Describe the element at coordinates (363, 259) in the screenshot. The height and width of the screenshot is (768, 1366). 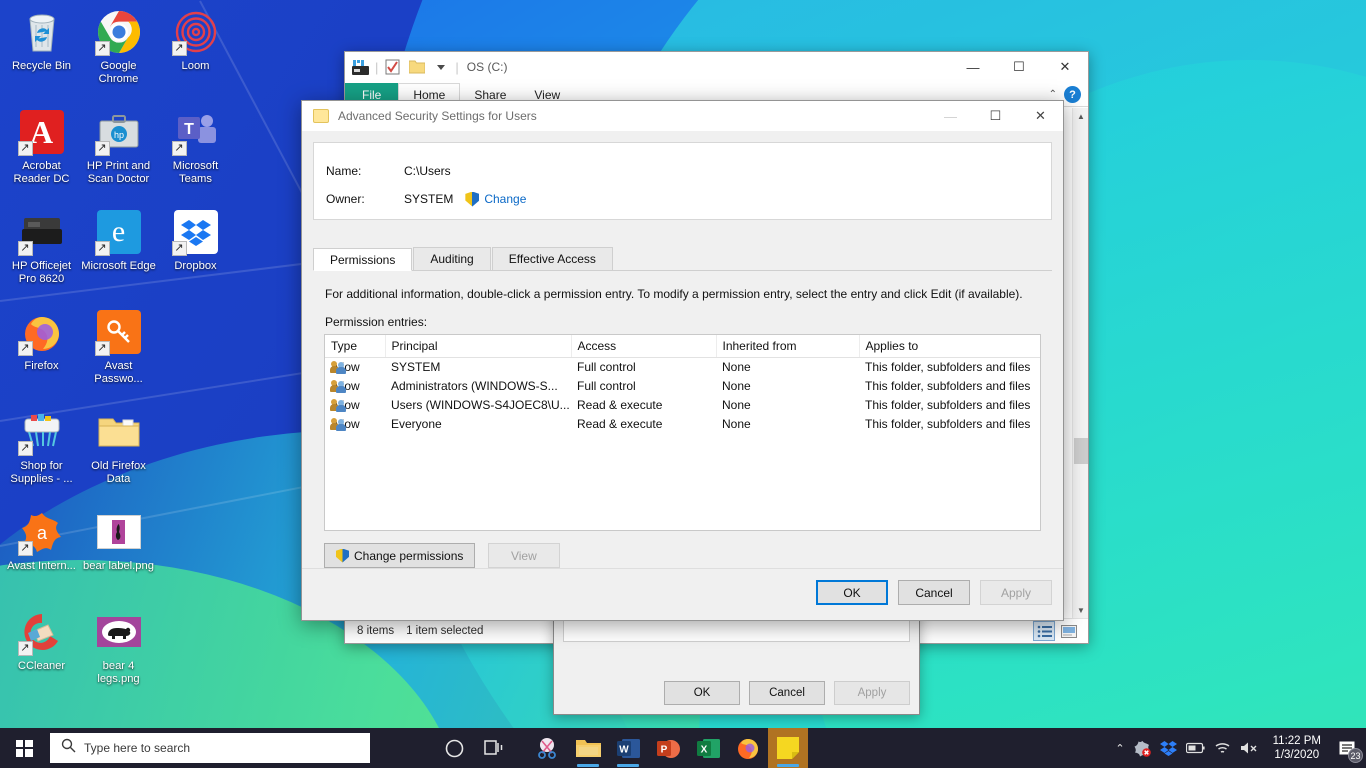
I see `tab-permissions: Permissions` at that location.